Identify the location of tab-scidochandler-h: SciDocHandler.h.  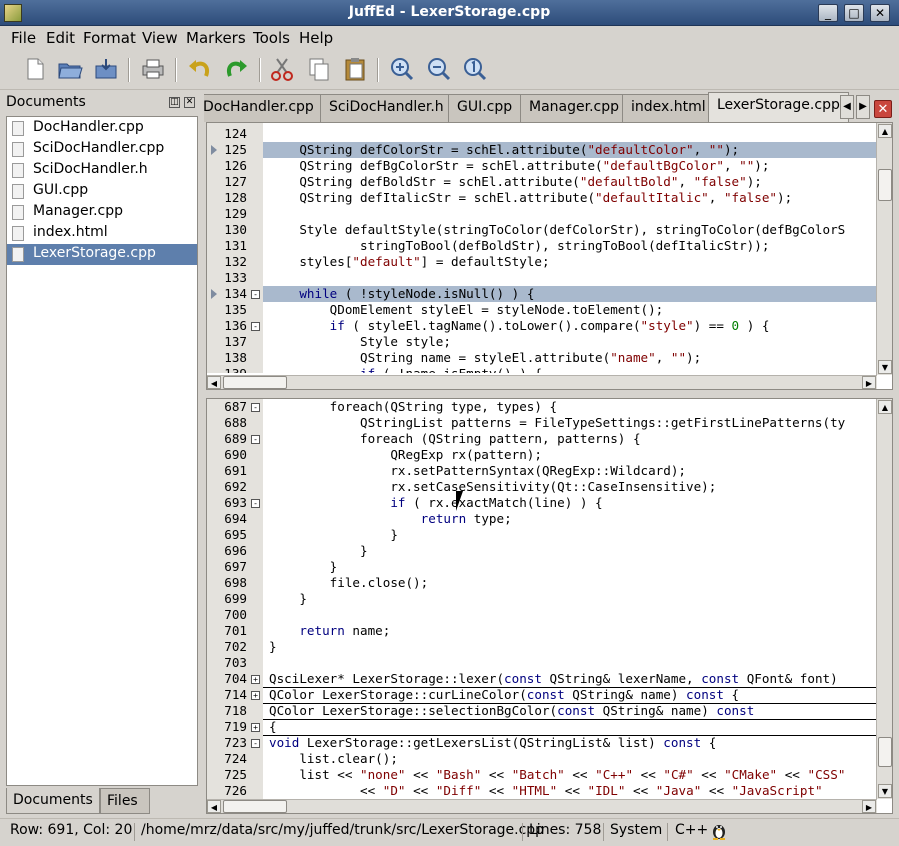
(386, 108).